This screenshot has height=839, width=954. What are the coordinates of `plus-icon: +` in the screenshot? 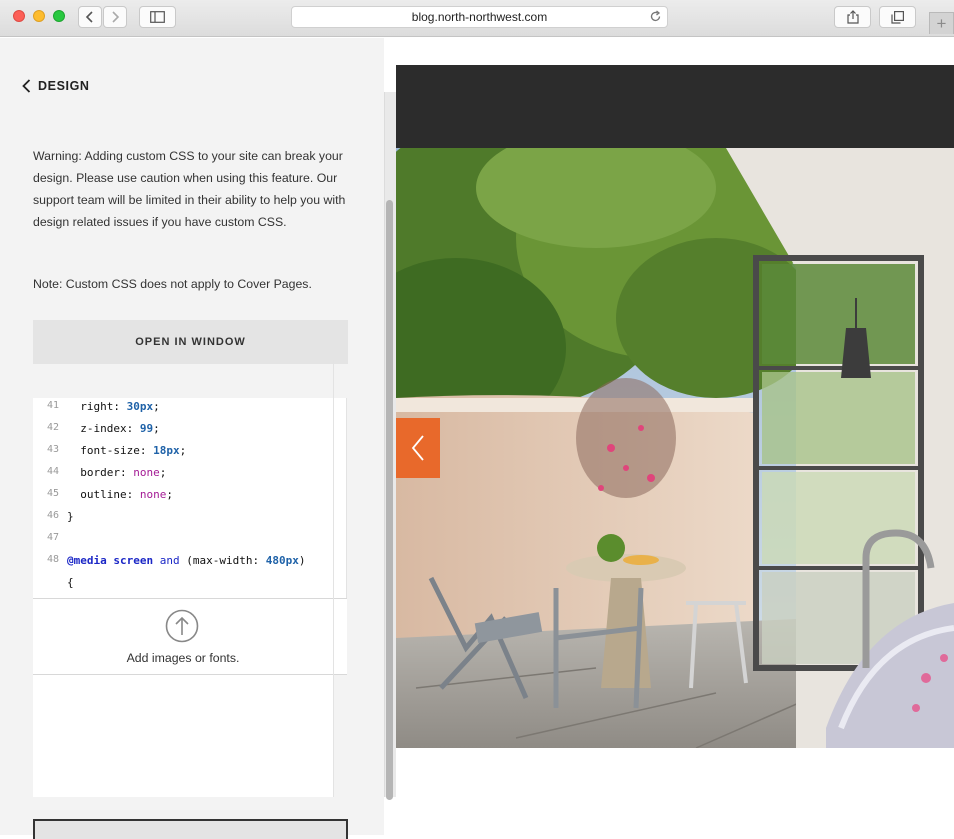 It's located at (941, 23).